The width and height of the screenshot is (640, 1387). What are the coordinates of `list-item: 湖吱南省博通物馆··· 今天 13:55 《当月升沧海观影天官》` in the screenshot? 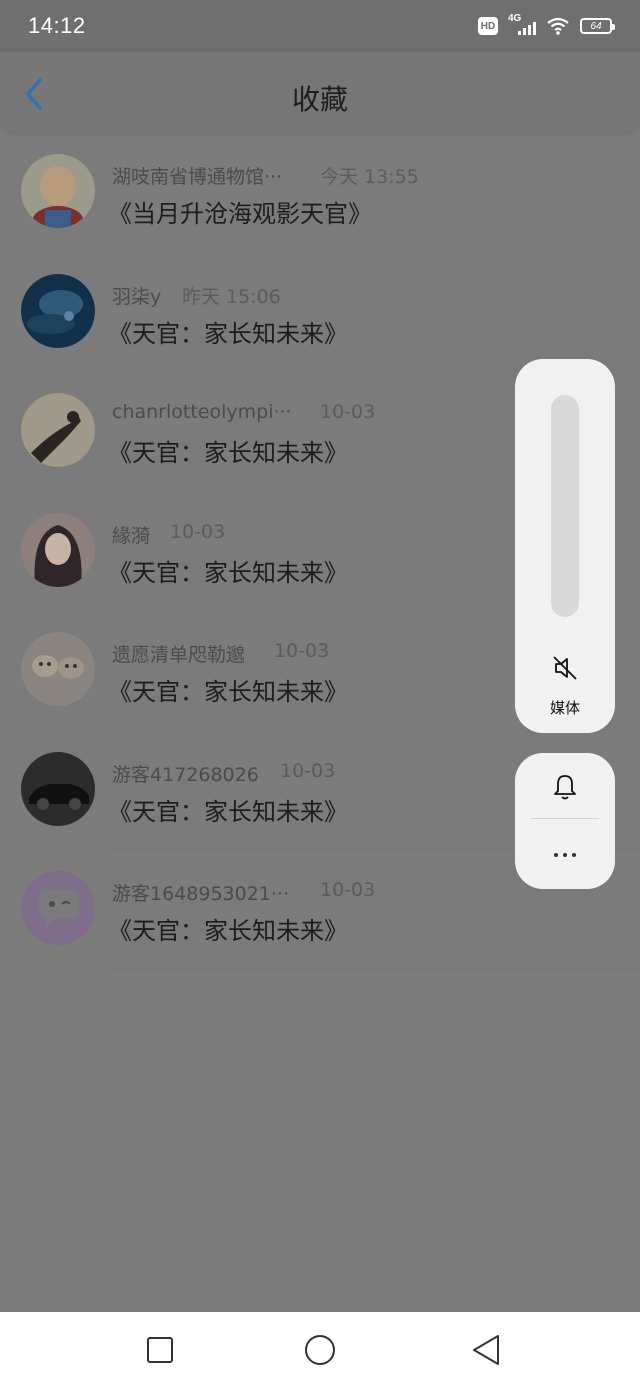 It's located at (320, 192).